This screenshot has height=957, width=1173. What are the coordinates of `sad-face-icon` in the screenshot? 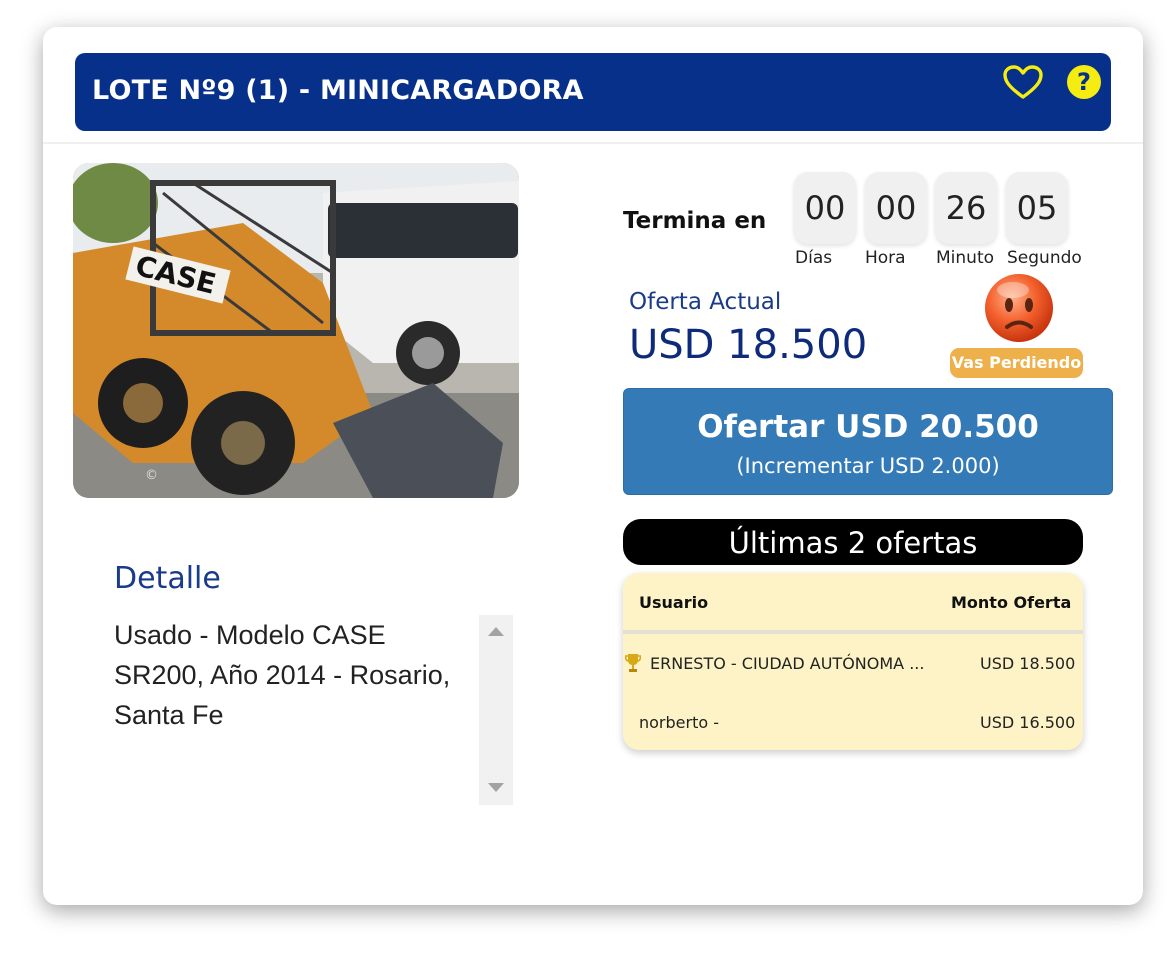 It's located at (1019, 308).